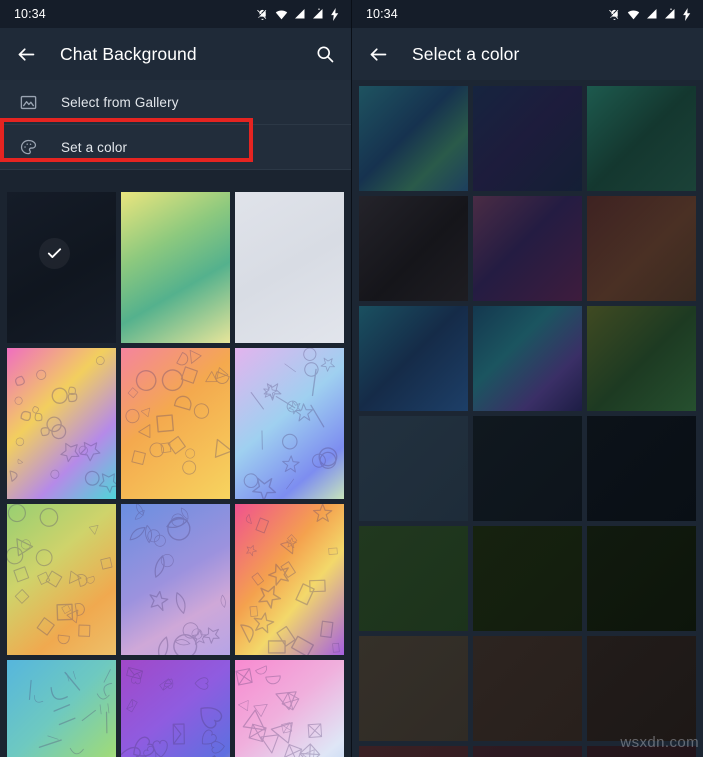  I want to click on right-app-bar: Select a color, so click(527, 54).